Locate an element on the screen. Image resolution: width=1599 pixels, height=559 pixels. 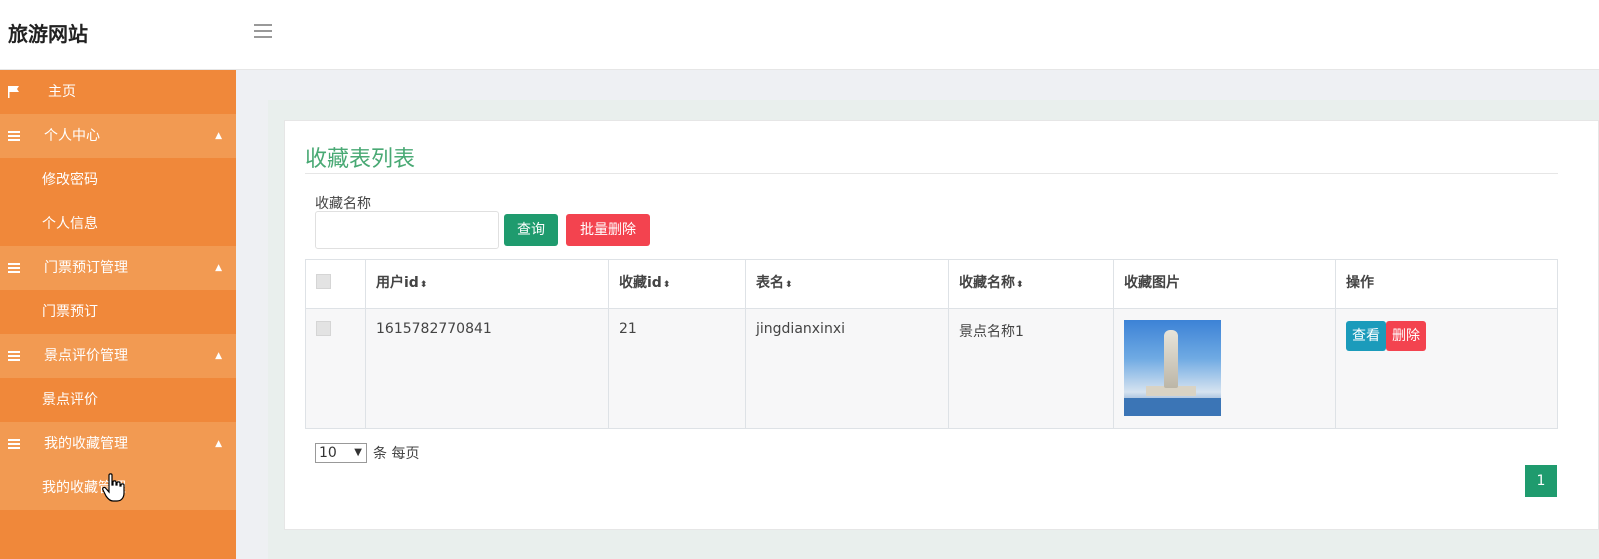
column-header-actions: 操作 is located at coordinates (1446, 284).